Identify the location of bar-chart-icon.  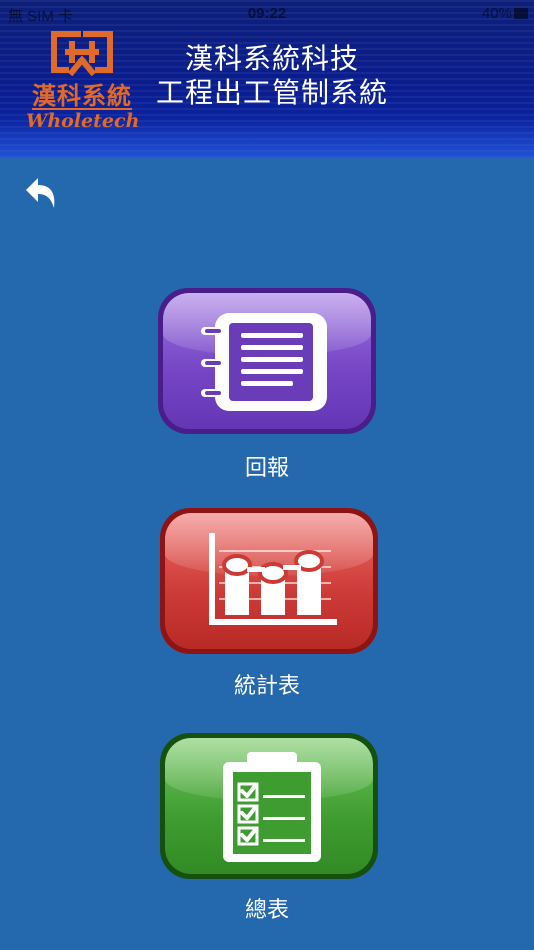
(273, 579).